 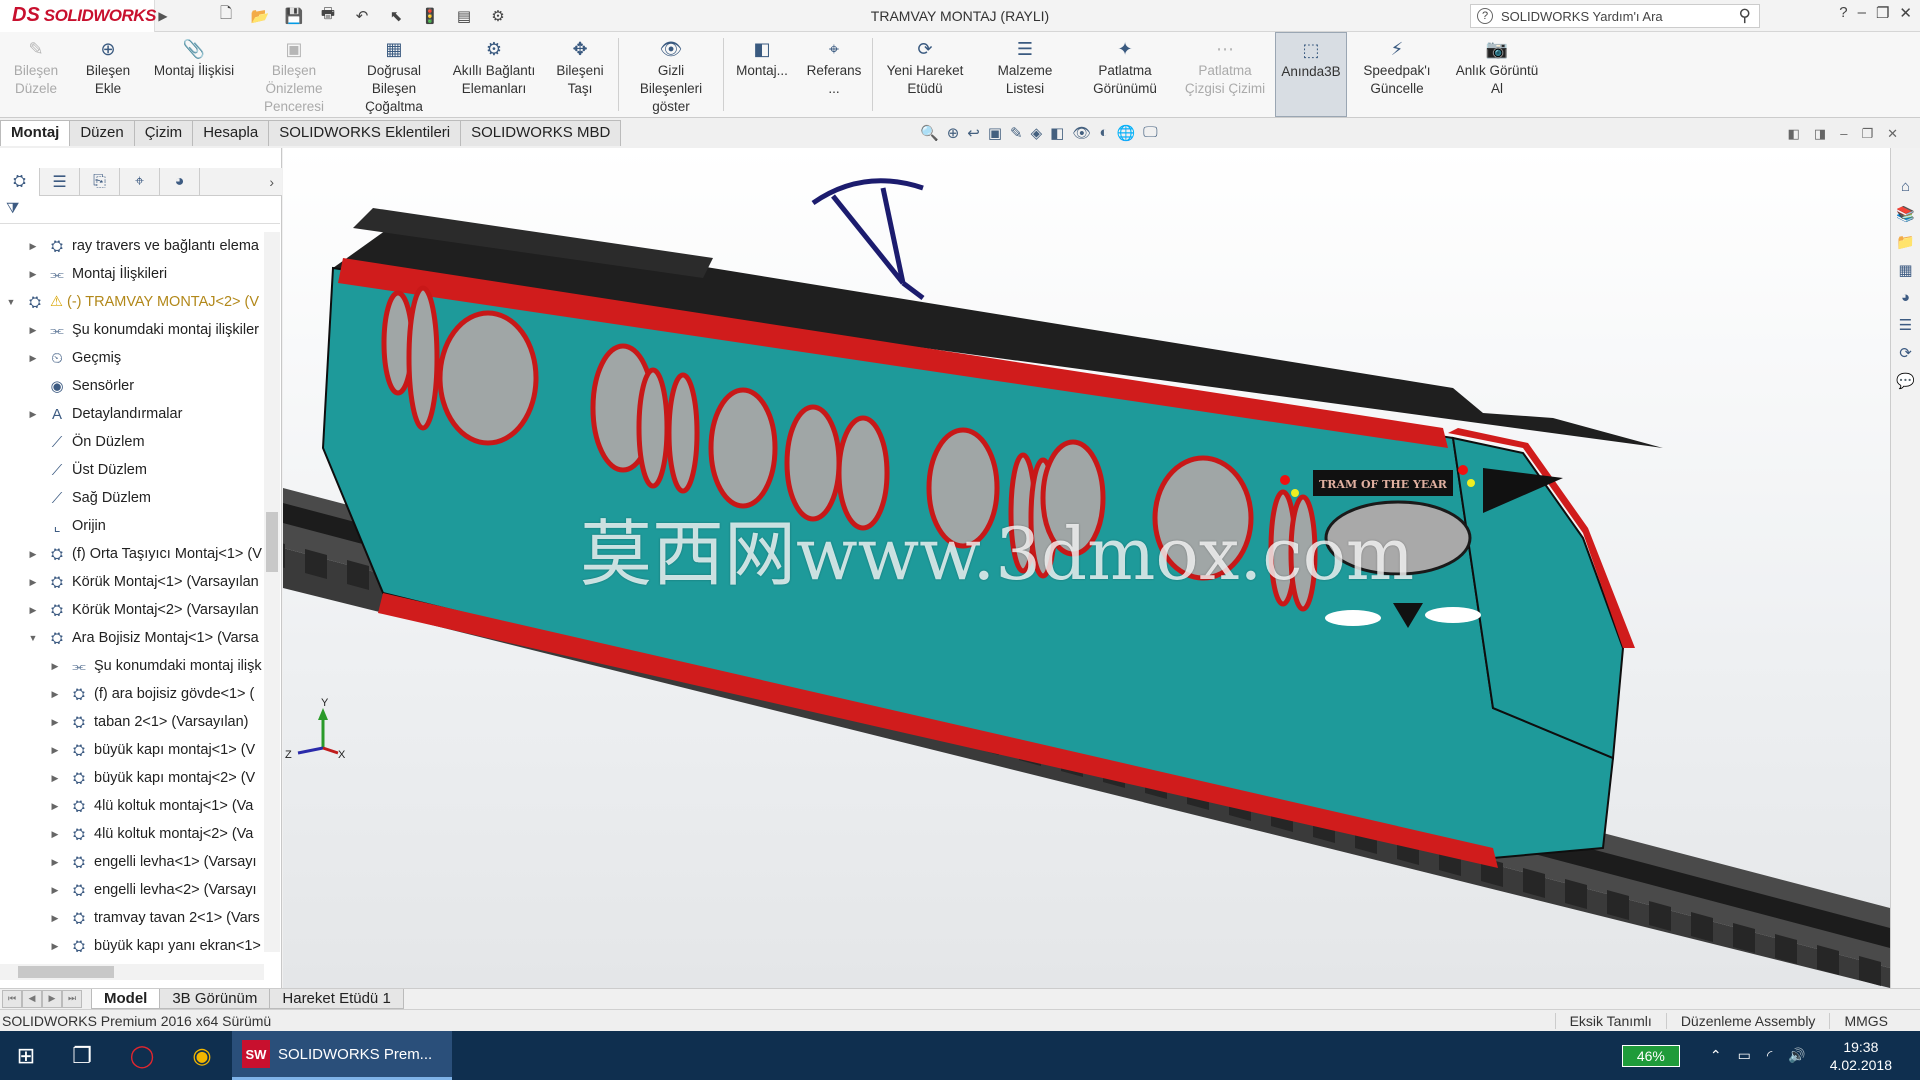 I want to click on last-tab-icon: ⏭, so click(x=72, y=998).